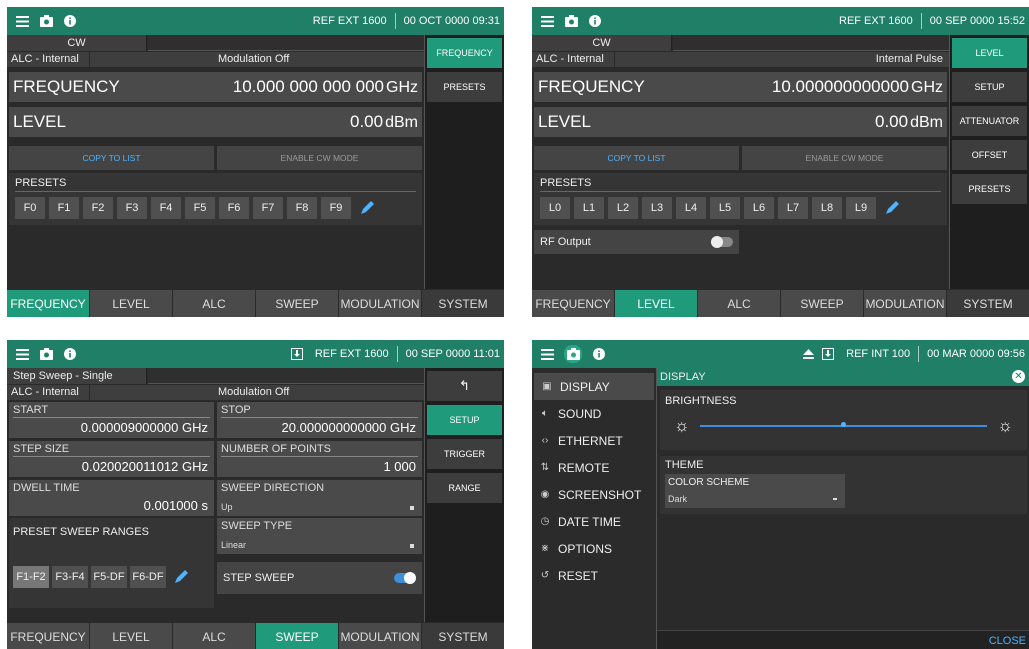  What do you see at coordinates (405, 578) in the screenshot?
I see `step-sweep-toggle` at bounding box center [405, 578].